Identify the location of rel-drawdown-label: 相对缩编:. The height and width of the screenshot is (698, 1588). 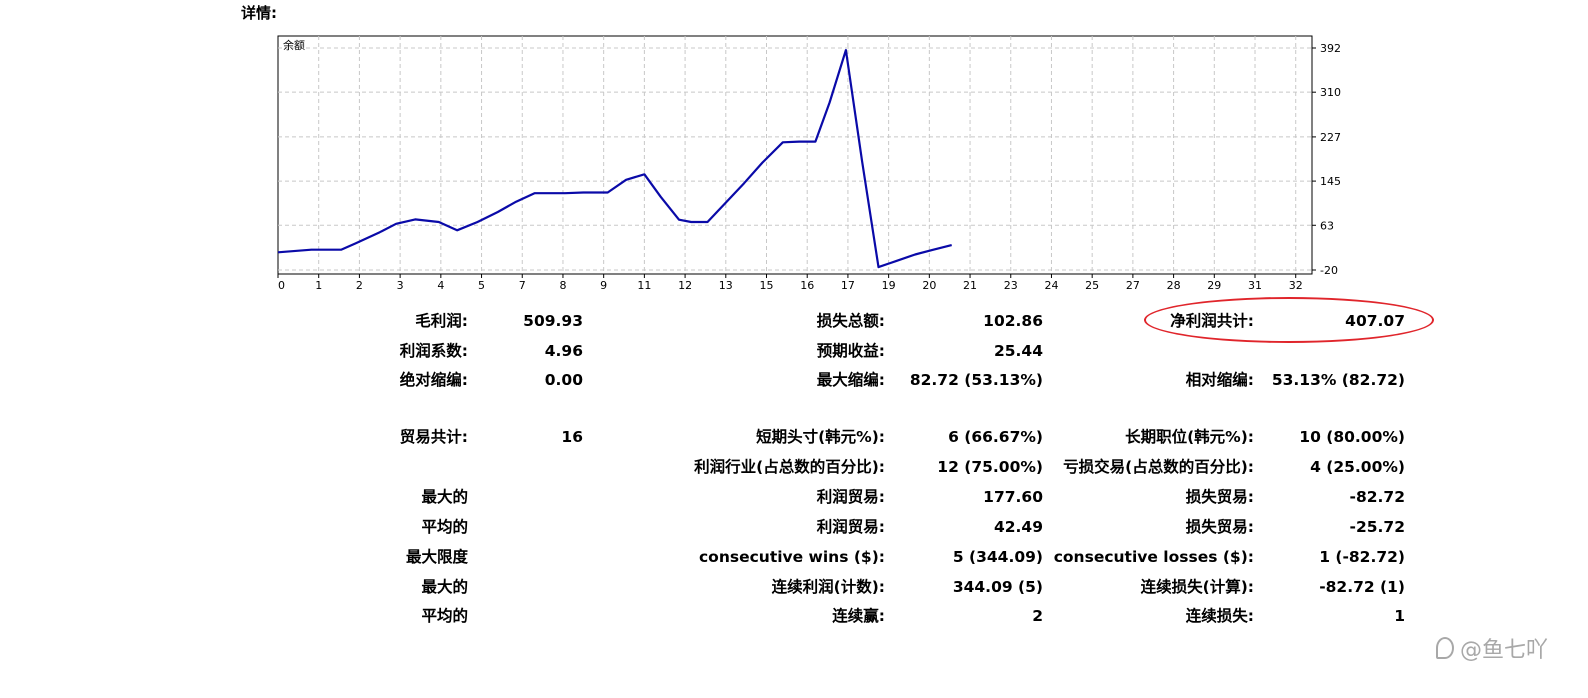
(1219, 380).